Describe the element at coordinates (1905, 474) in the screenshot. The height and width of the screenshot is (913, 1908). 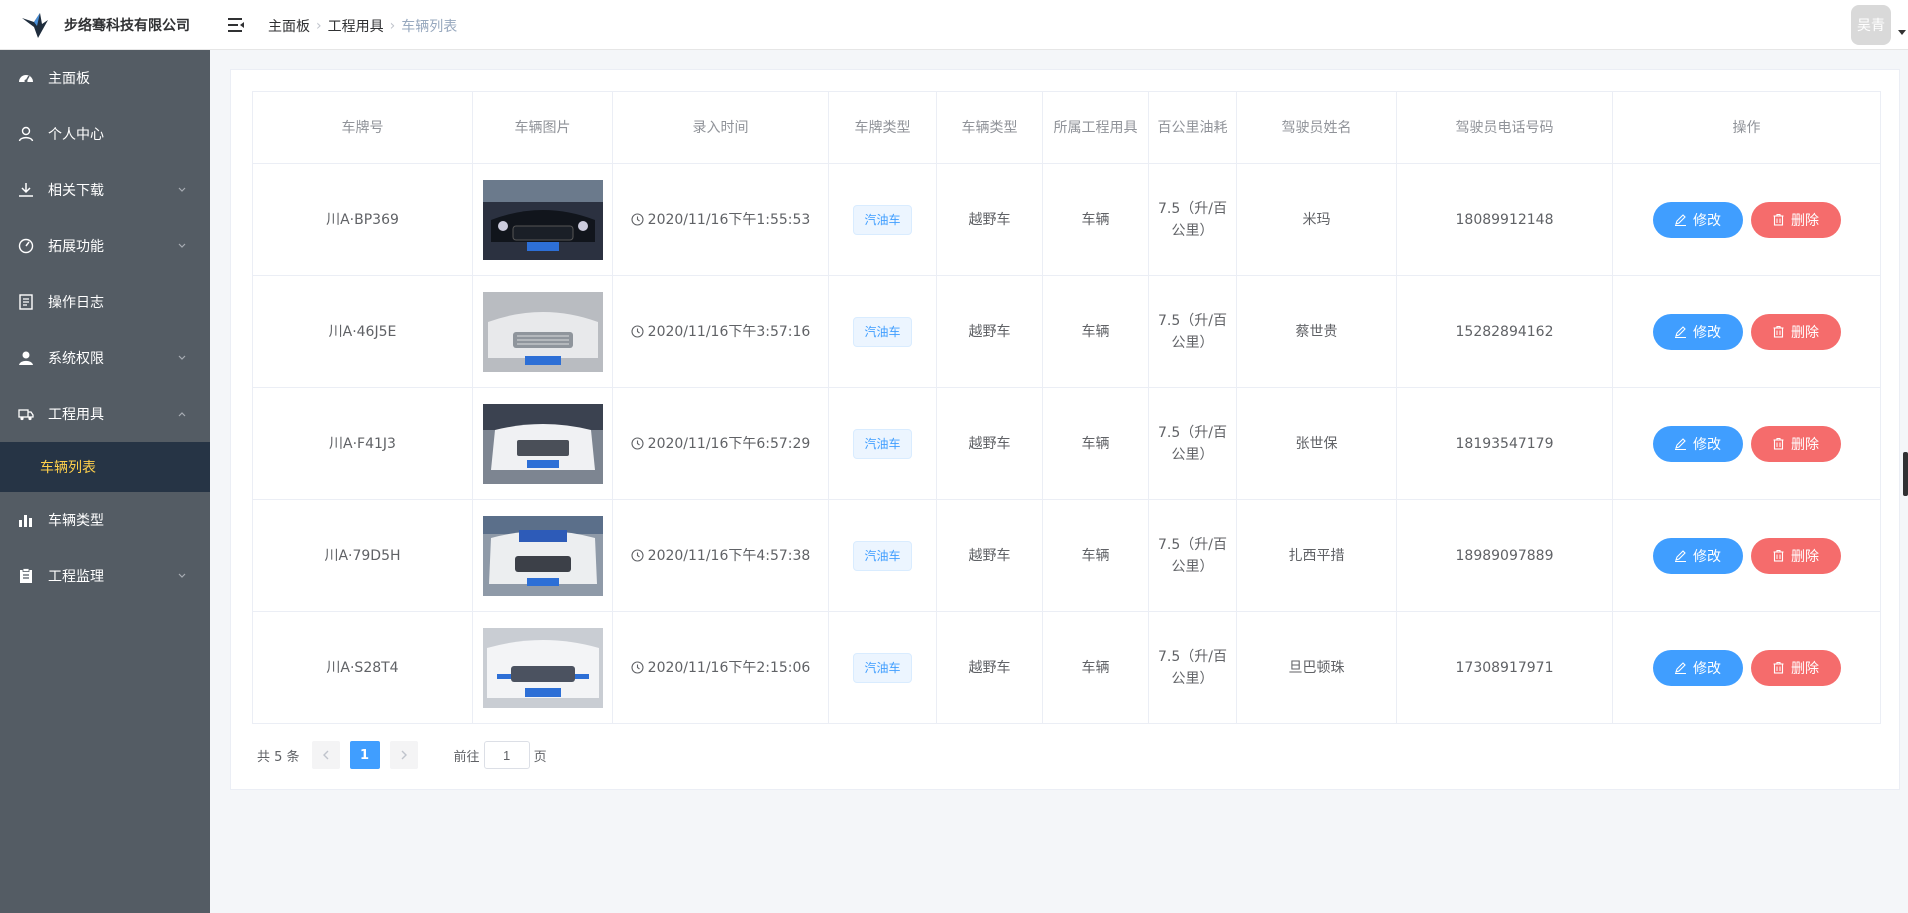
I see `scrollbar-handle` at that location.